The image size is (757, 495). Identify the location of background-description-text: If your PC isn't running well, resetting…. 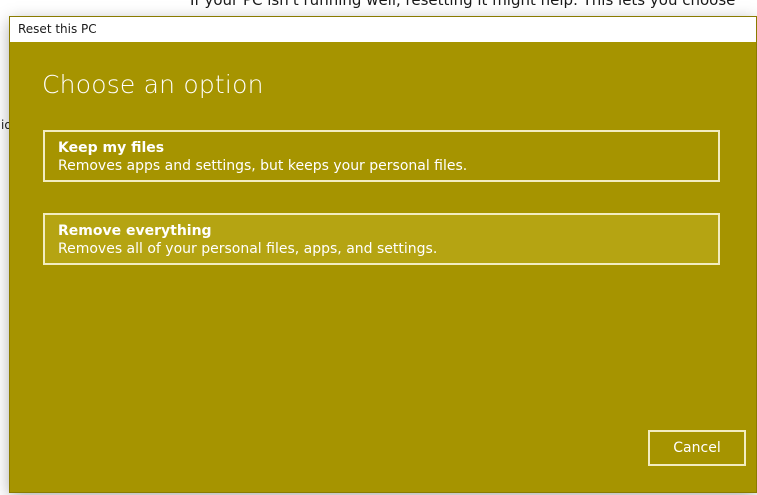
(463, 4).